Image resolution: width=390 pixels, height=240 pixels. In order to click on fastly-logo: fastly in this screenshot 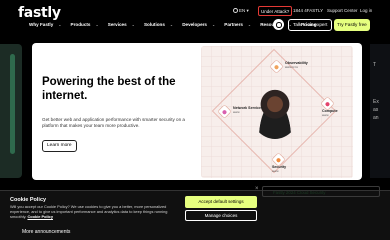, I will do `click(39, 13)`.